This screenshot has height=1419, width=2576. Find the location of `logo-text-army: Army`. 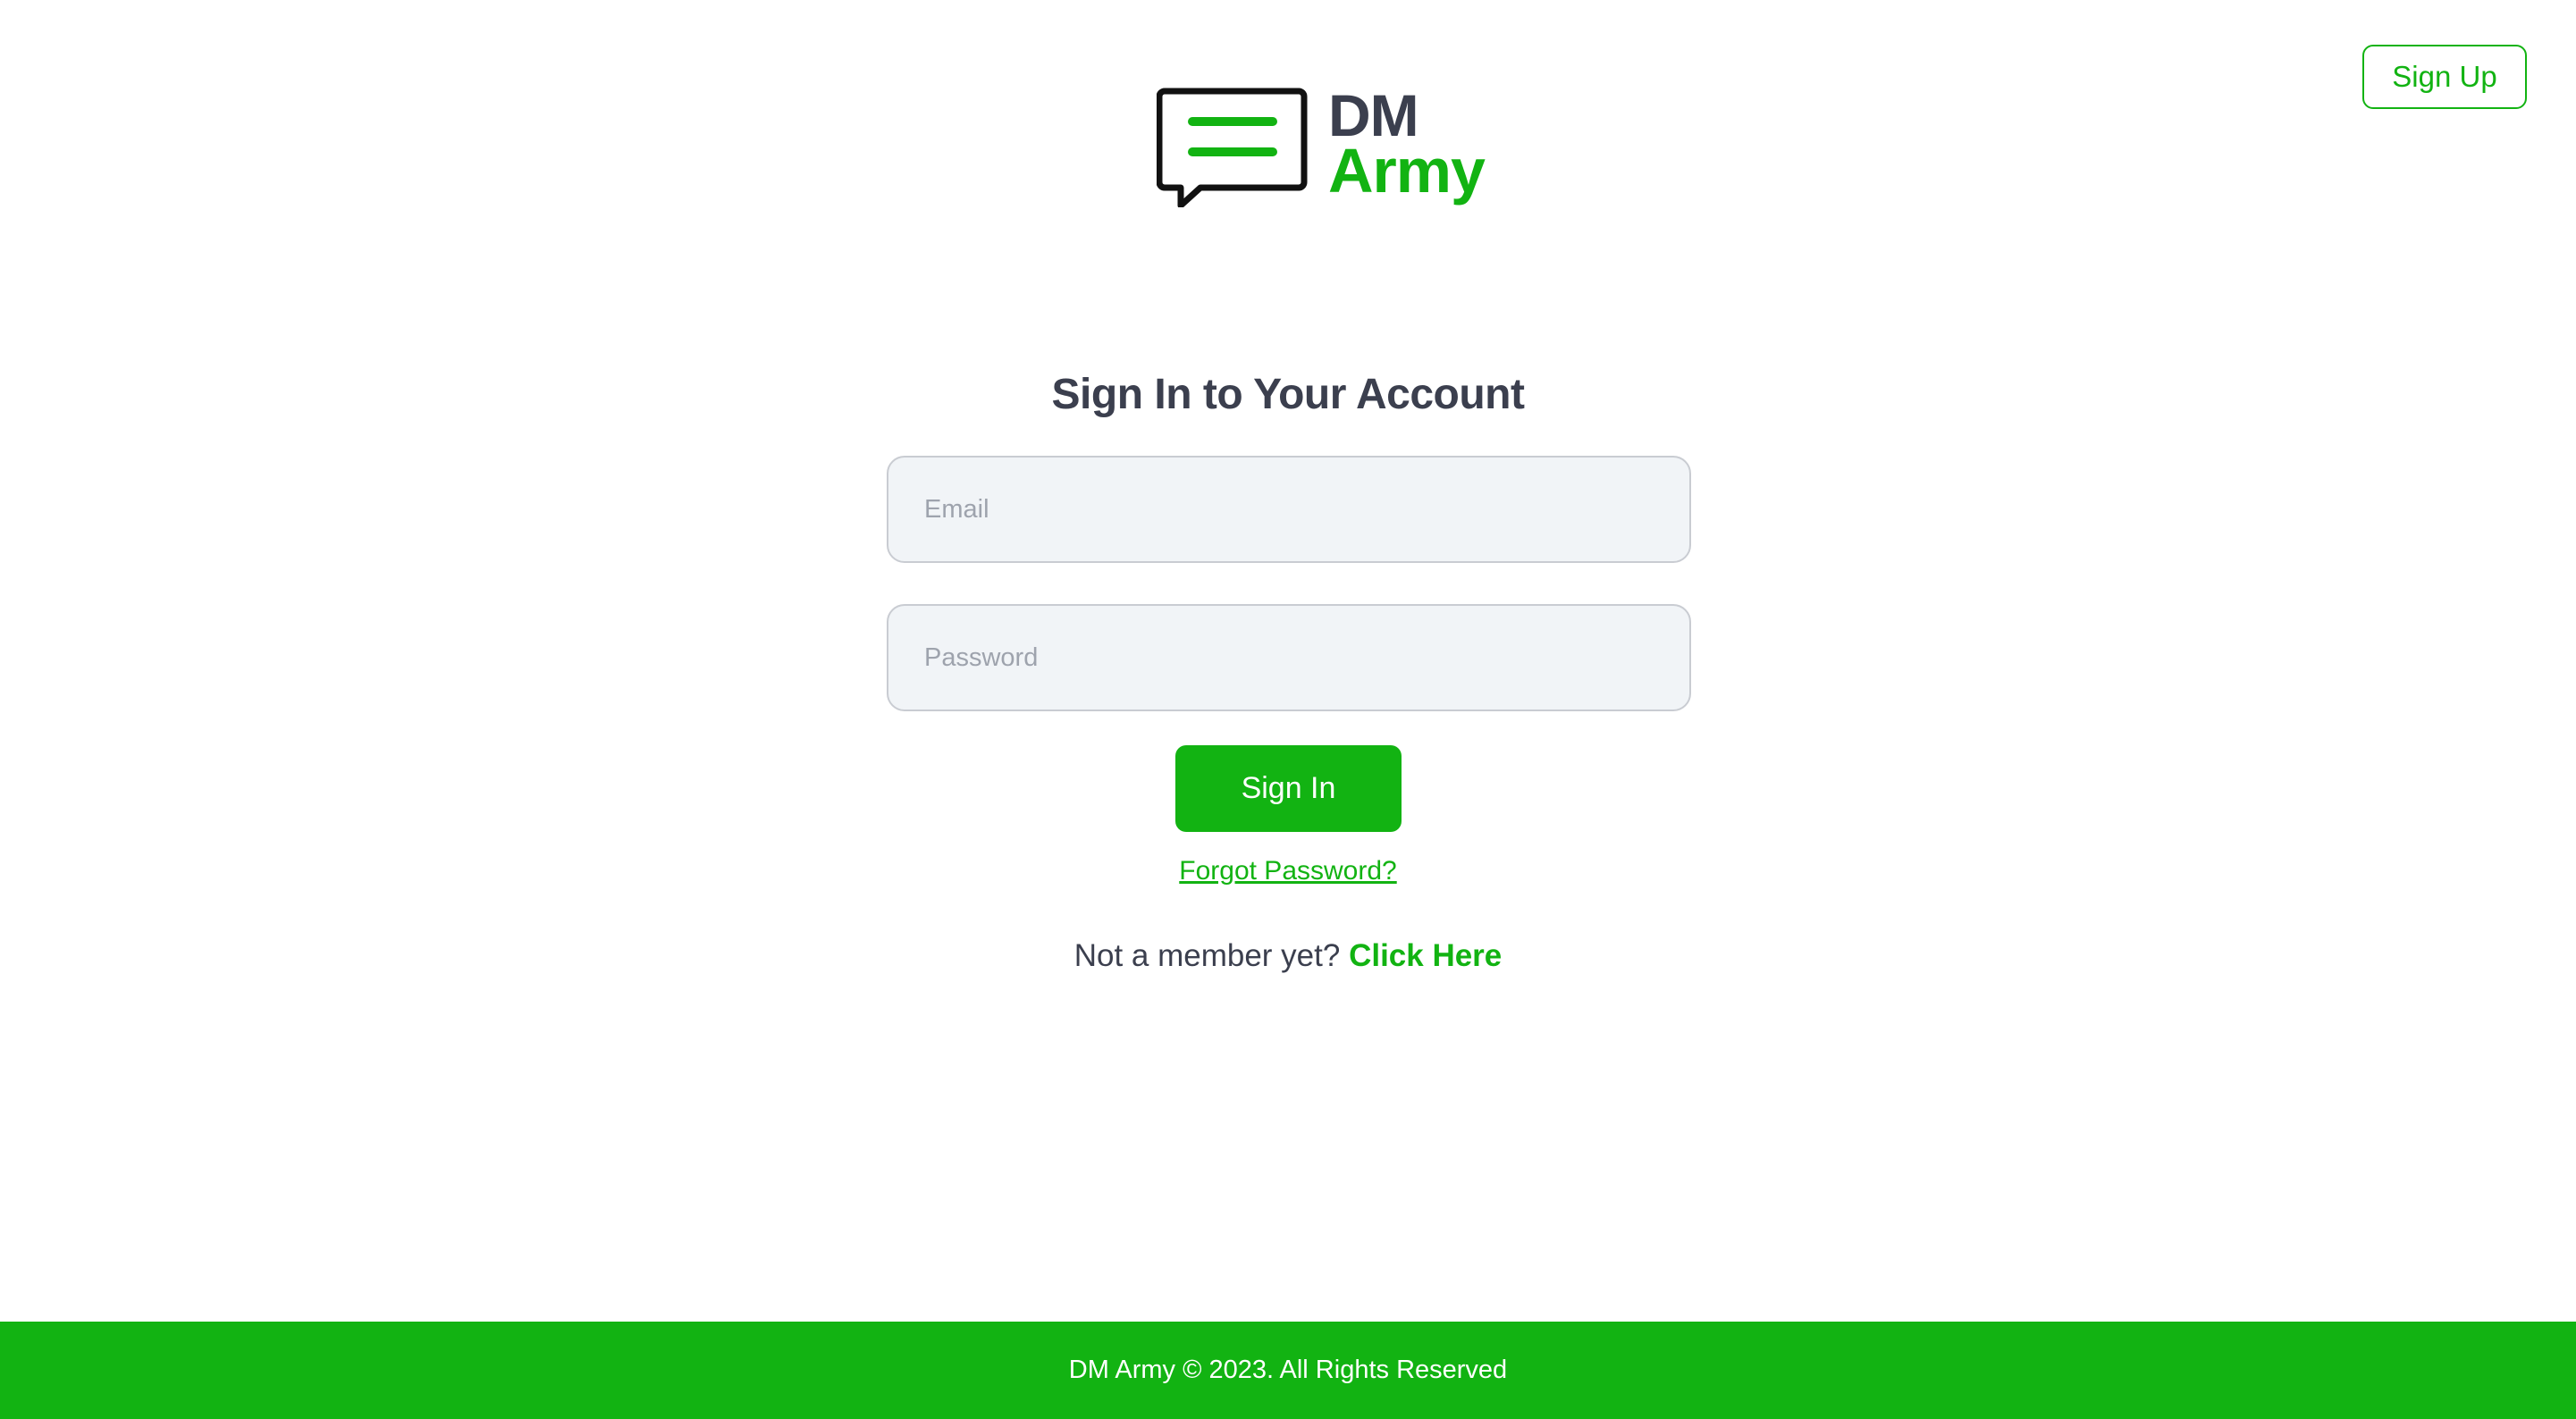

logo-text-army: Army is located at coordinates (1407, 171).